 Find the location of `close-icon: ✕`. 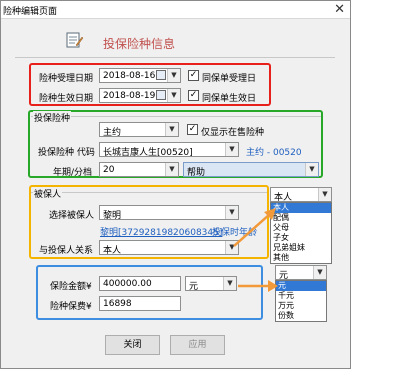

close-icon: ✕ is located at coordinates (339, 9).